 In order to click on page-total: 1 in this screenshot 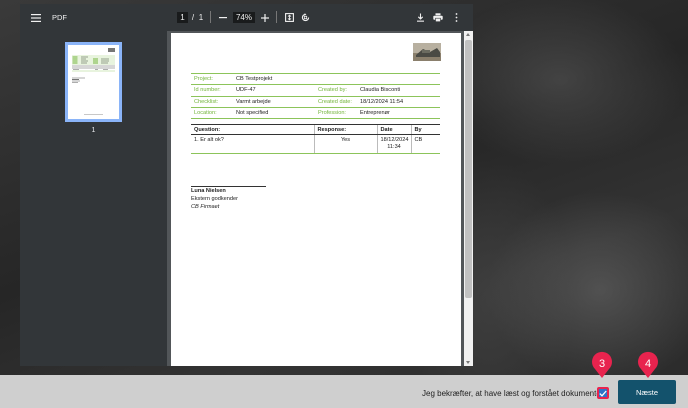, I will do `click(201, 17)`.